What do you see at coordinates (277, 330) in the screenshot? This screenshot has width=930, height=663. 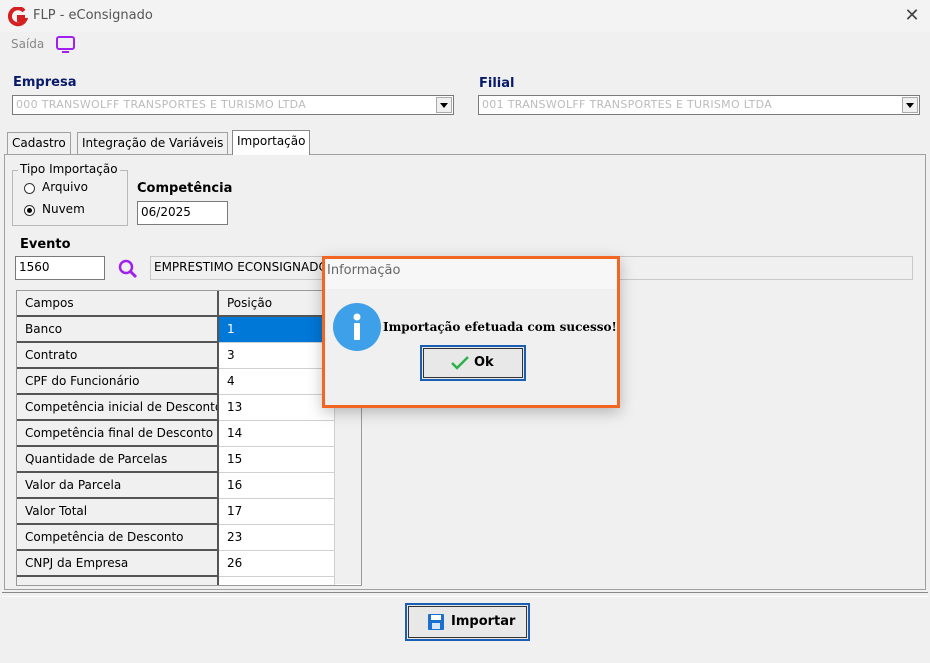 I see `grid-posicao-input: 1` at bounding box center [277, 330].